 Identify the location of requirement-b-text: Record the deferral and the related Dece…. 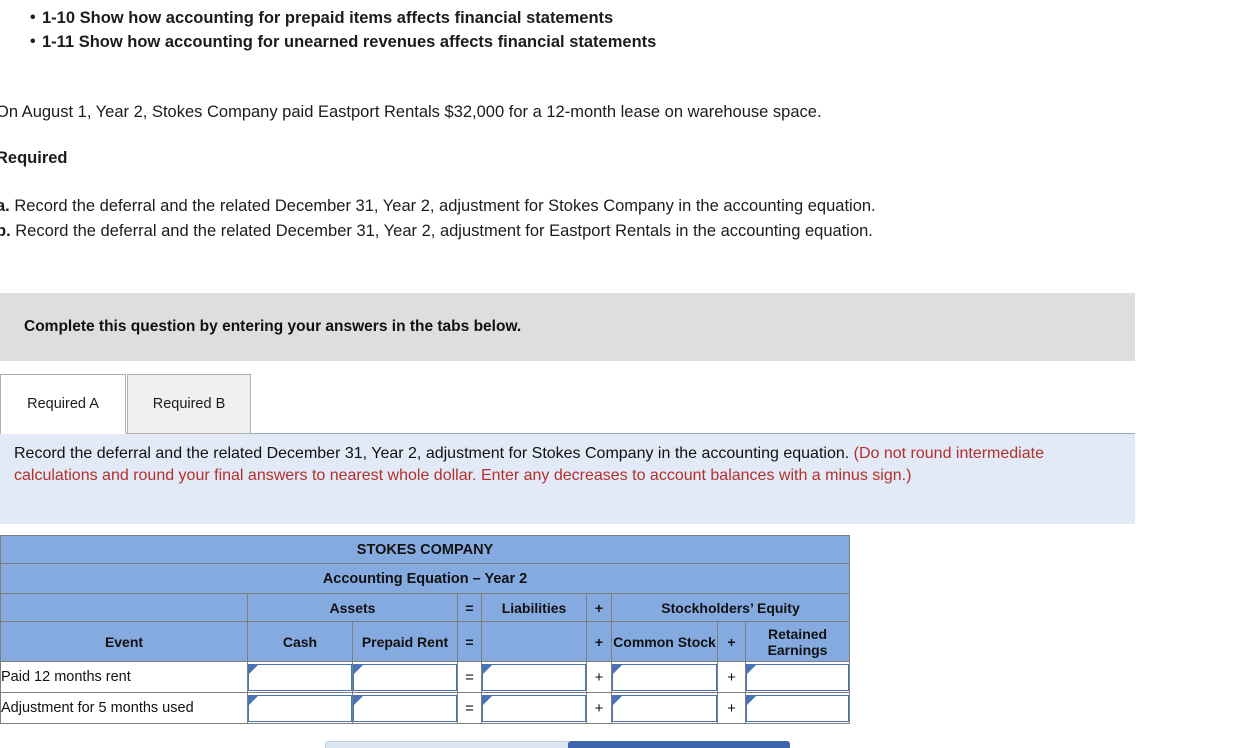
(444, 231).